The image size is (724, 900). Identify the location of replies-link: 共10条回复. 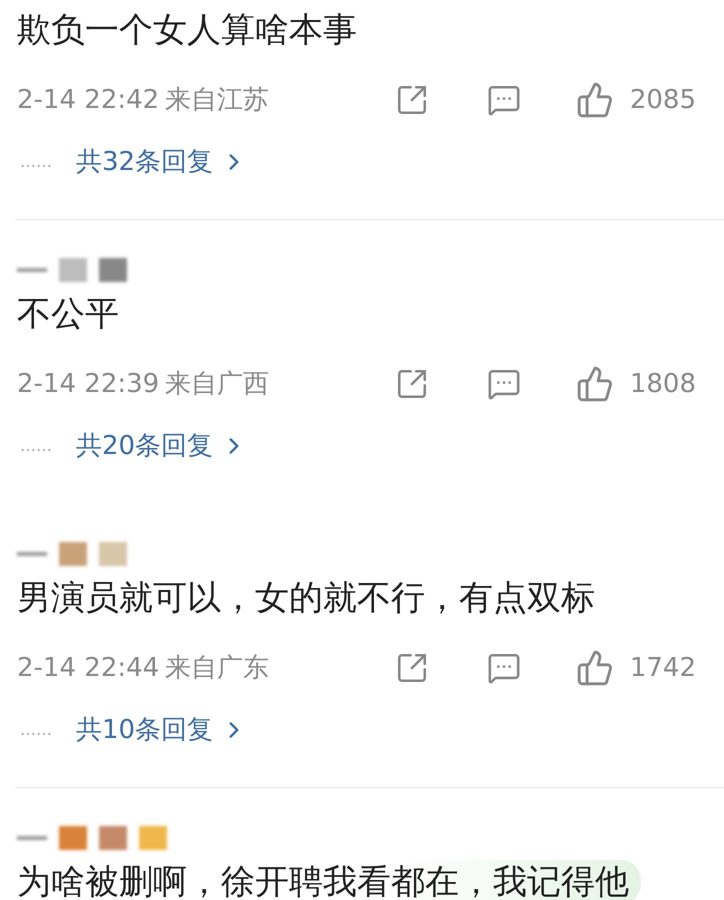
(162, 730).